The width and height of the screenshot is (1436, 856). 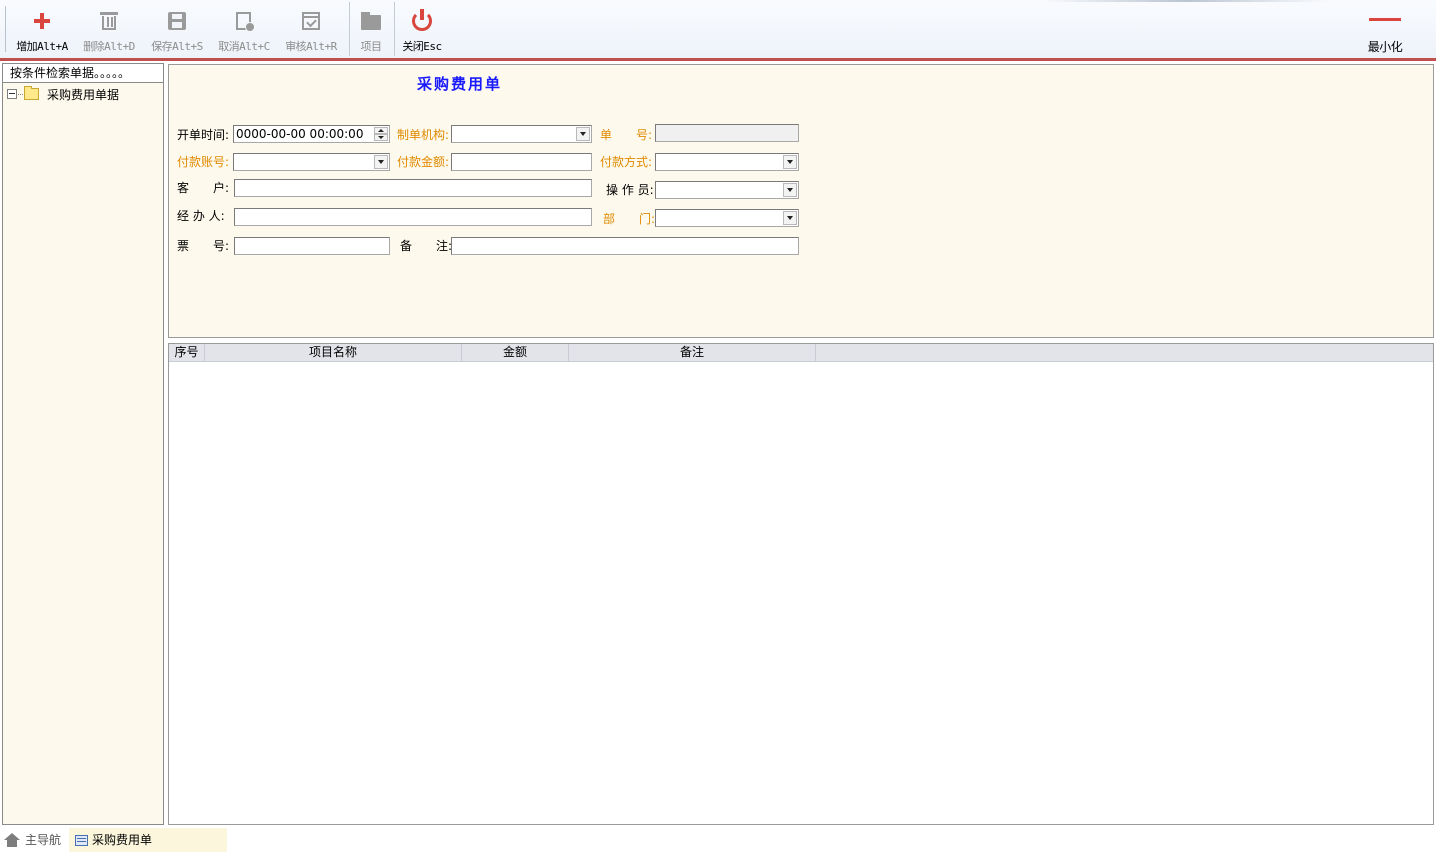 I want to click on close-button: 关闭Esc, so click(x=422, y=29).